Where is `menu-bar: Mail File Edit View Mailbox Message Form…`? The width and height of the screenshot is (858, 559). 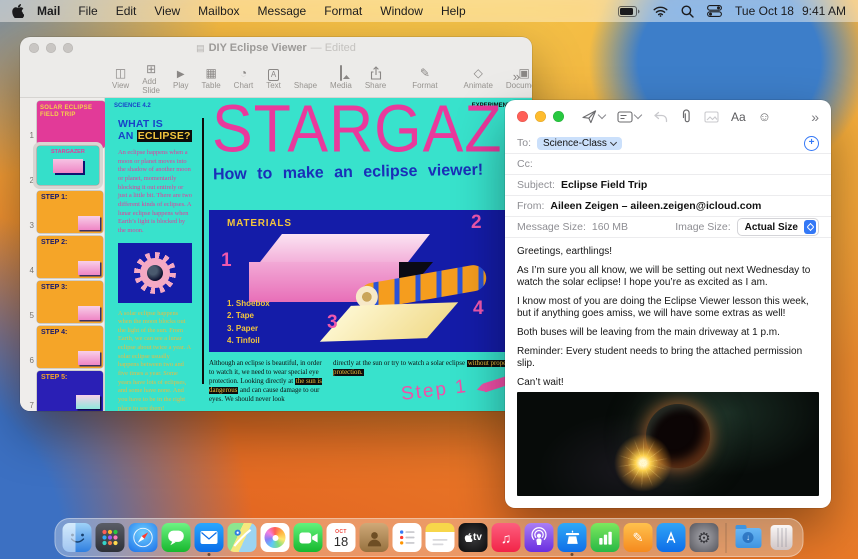
menu-bar: Mail File Edit View Mailbox Message Form… is located at coordinates (429, 11).